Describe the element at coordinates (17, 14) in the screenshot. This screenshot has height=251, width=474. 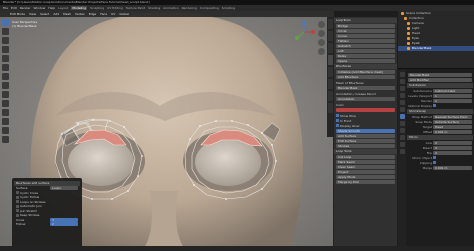
I see `viewport-menu-item: Edit Mode` at that location.